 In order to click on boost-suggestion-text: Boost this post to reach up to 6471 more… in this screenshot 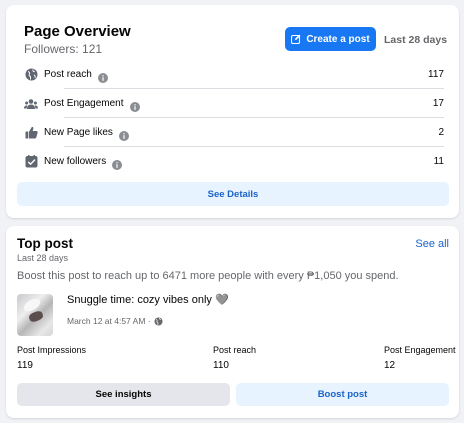, I will do `click(208, 276)`.